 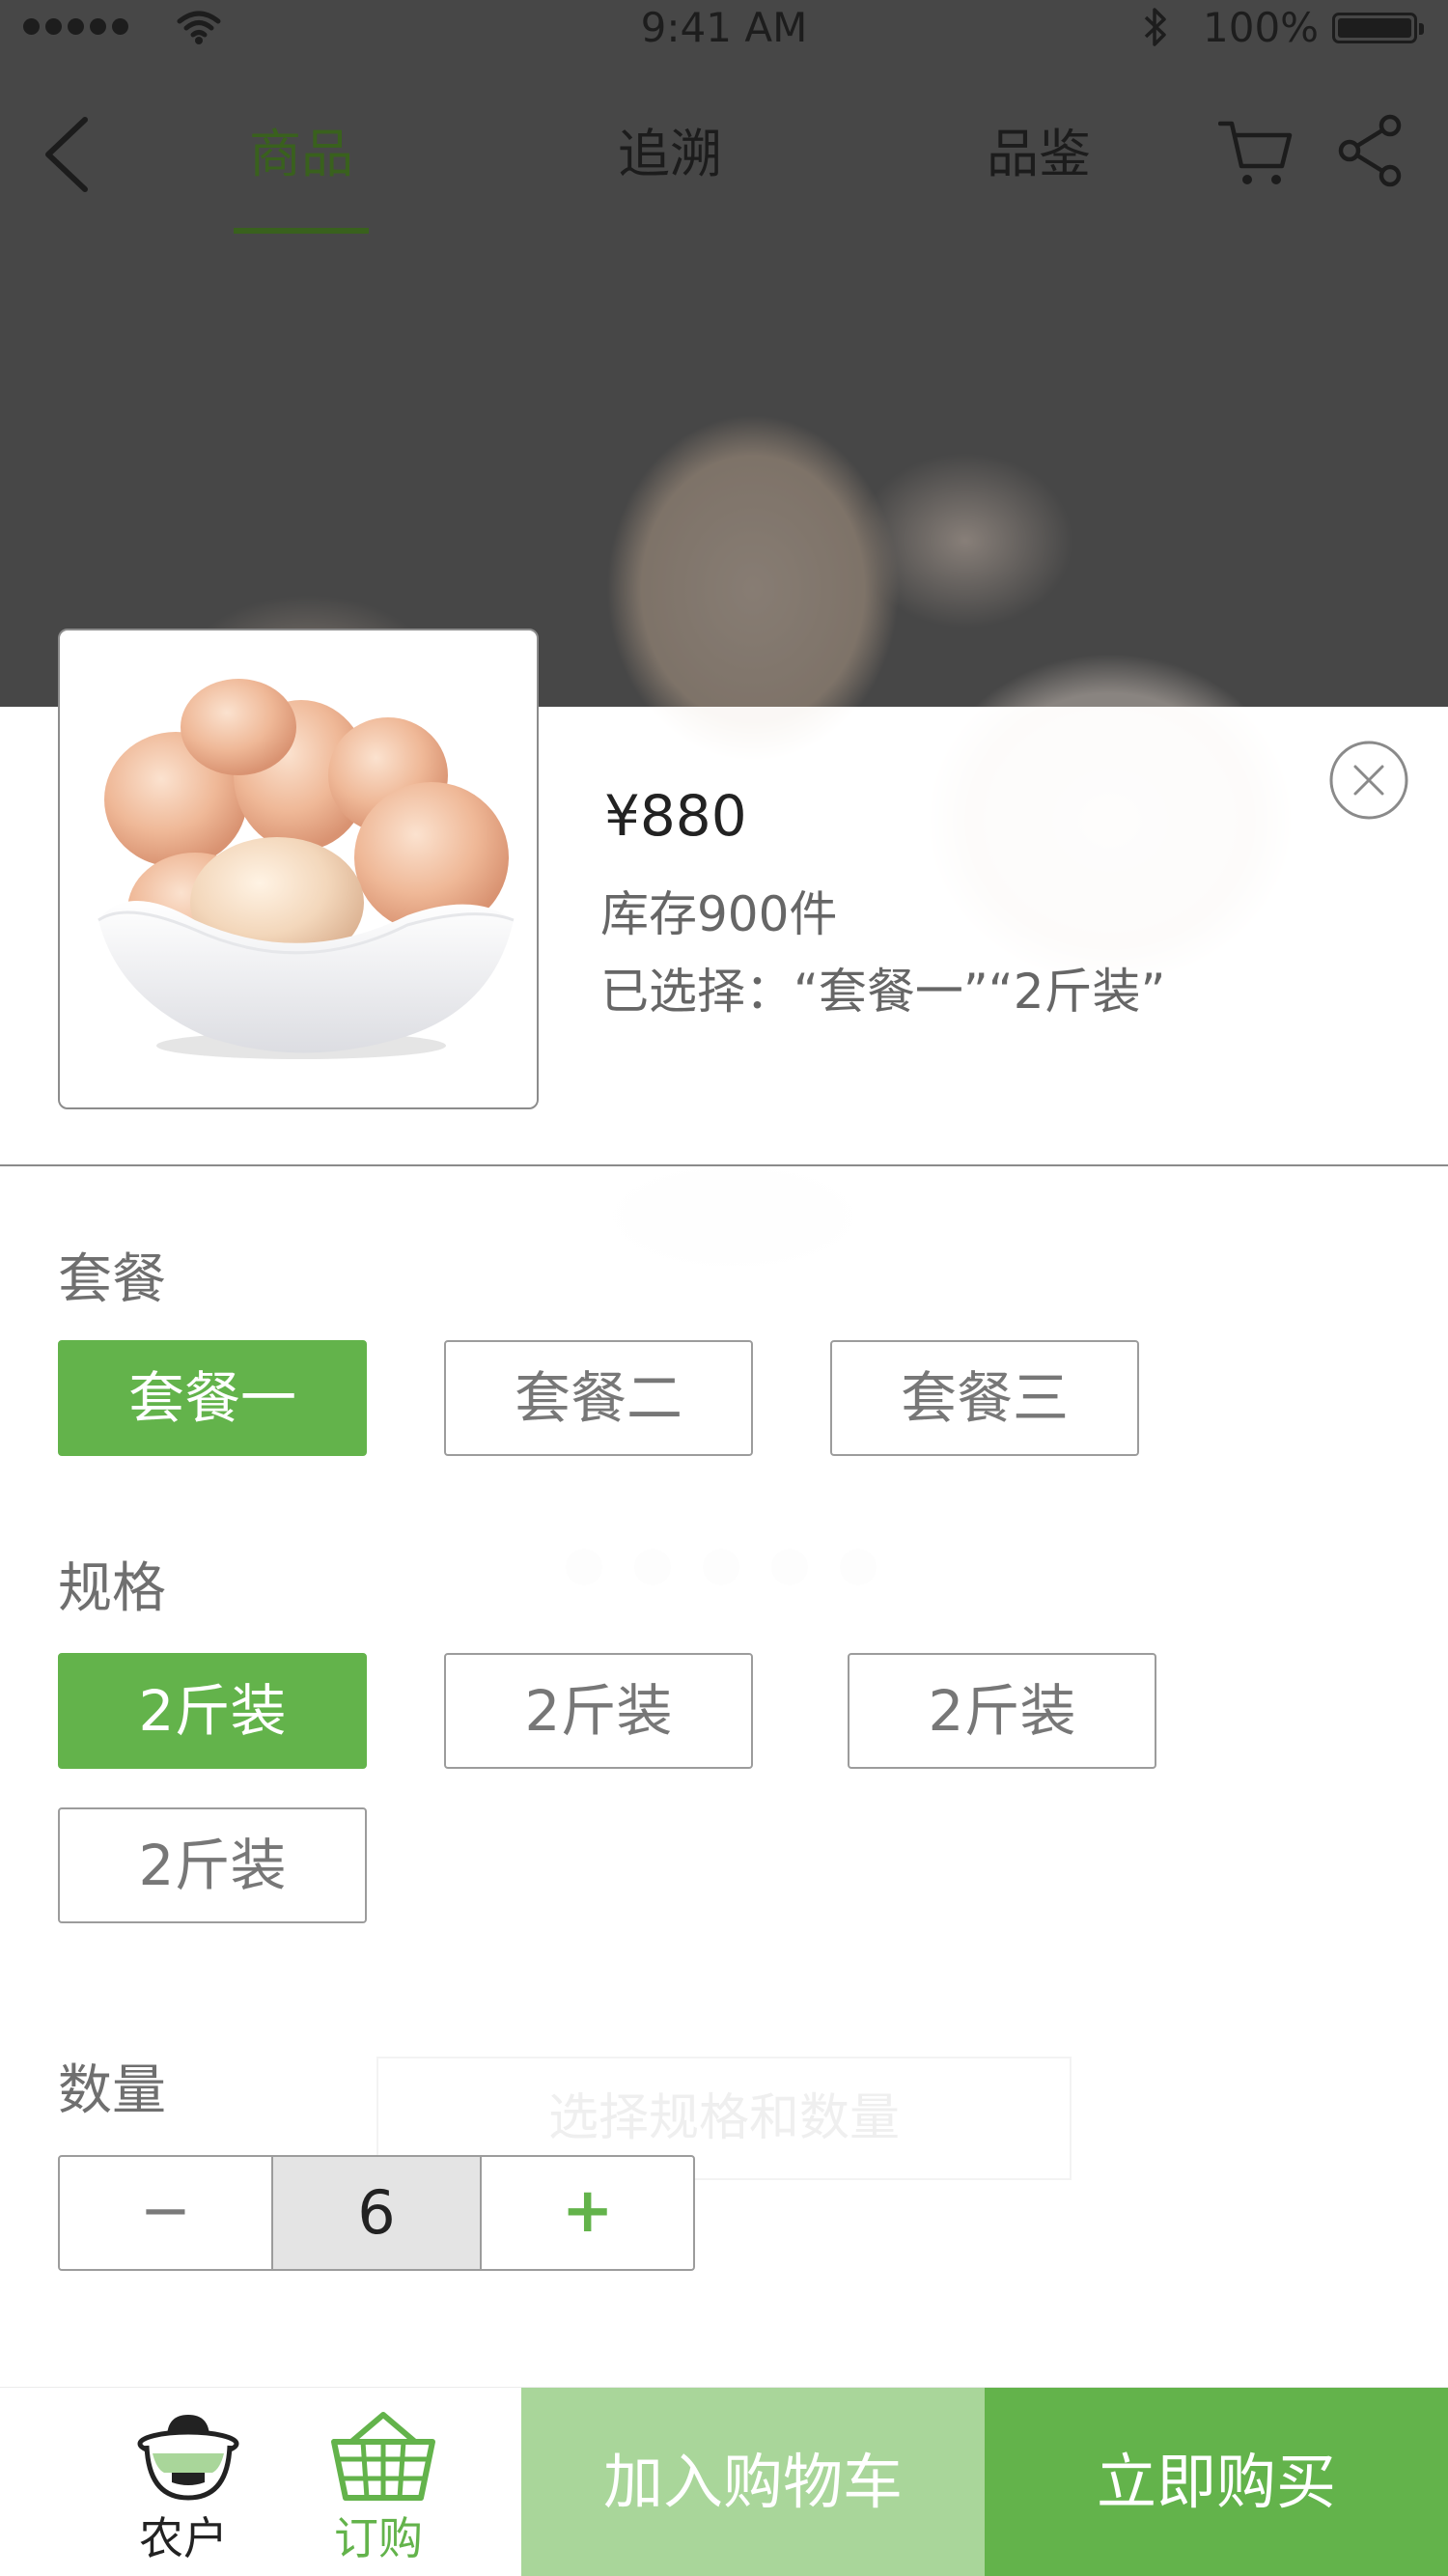 I want to click on farmer-label: 农户, so click(x=184, y=2538).